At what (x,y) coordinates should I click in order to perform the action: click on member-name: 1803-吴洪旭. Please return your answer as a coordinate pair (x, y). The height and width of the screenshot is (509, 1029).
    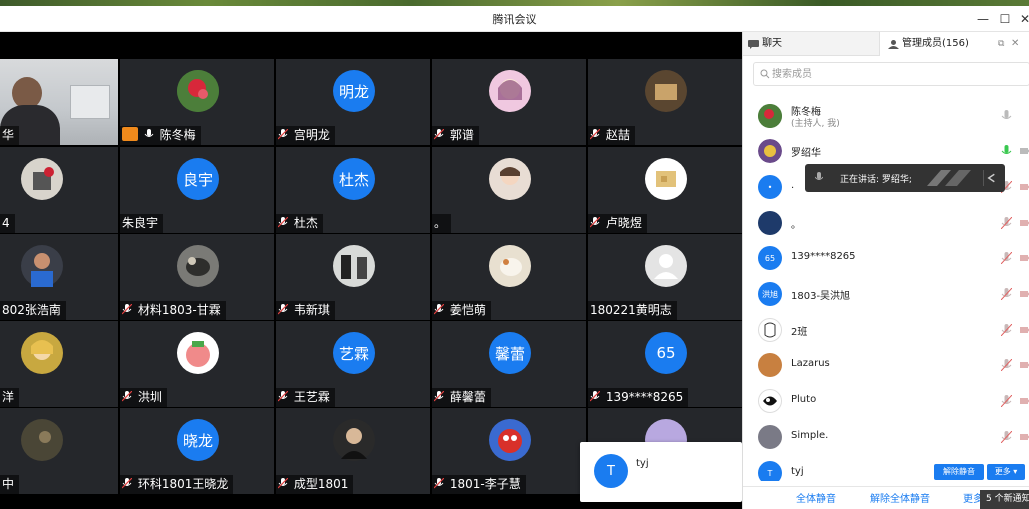
    Looking at the image, I should click on (821, 296).